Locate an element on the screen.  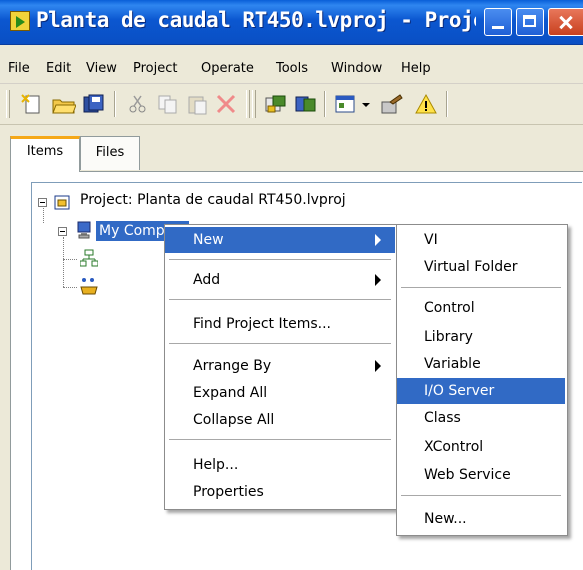
menu-item-add: Add is located at coordinates (280, 280).